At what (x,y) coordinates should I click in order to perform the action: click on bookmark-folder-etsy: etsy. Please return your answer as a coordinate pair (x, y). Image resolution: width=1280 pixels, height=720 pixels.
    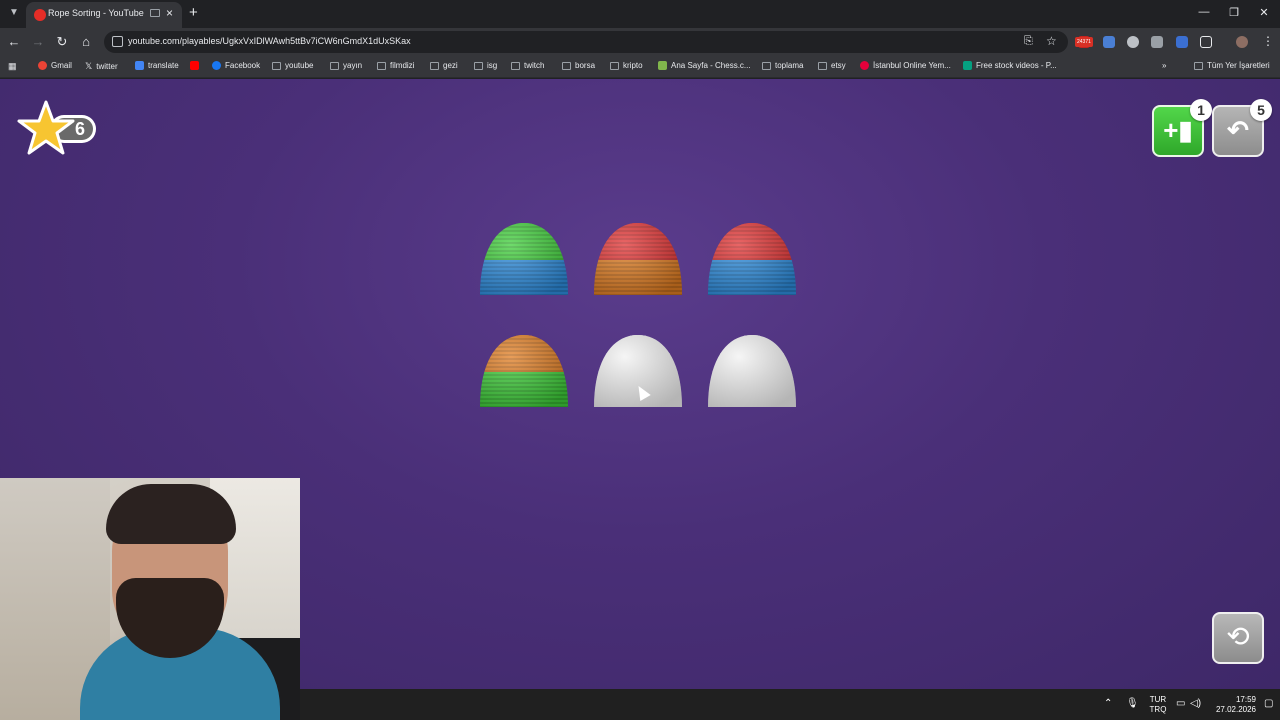
    Looking at the image, I should click on (832, 65).